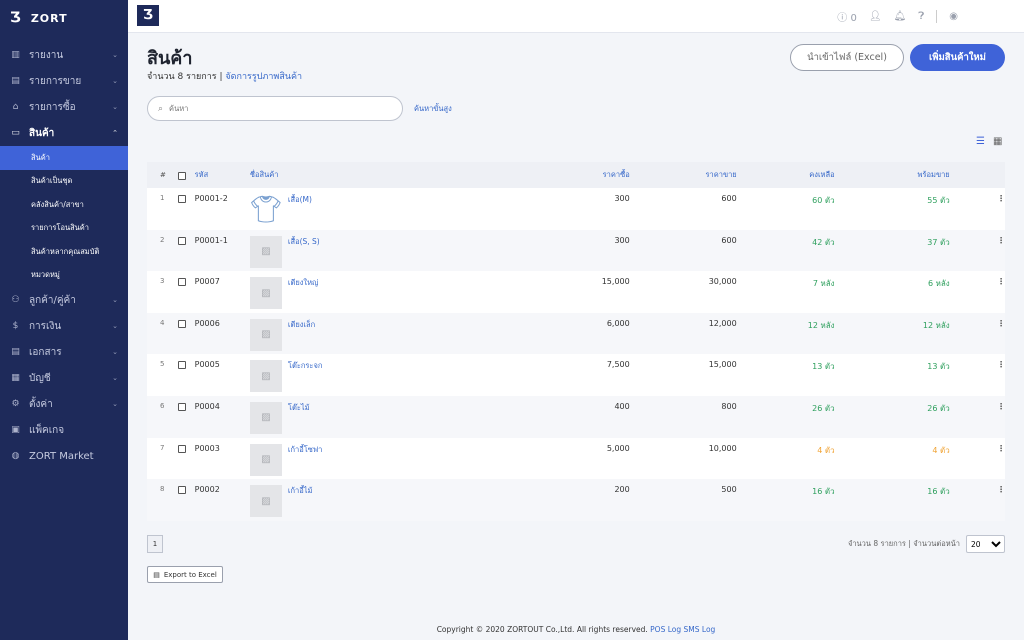 This screenshot has width=1024, height=640. What do you see at coordinates (305, 460) in the screenshot?
I see `product-name-link: เก้าอี้โซฟา` at bounding box center [305, 460].